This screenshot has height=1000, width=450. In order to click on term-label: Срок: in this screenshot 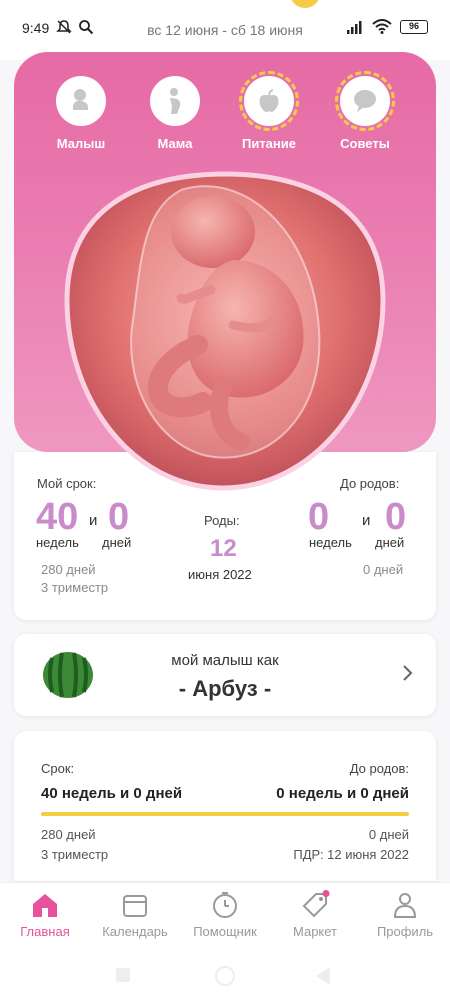, I will do `click(58, 768)`.